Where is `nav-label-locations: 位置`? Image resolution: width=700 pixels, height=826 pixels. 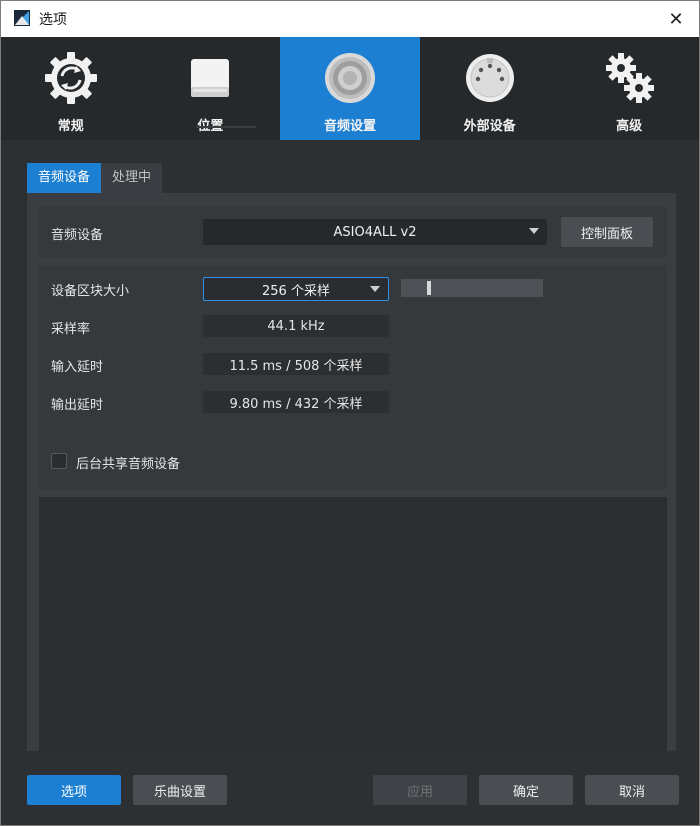
nav-label-locations: 位置 is located at coordinates (210, 126).